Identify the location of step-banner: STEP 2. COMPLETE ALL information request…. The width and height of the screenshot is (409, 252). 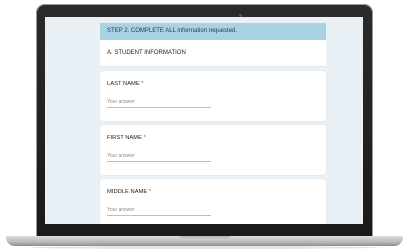
(213, 31).